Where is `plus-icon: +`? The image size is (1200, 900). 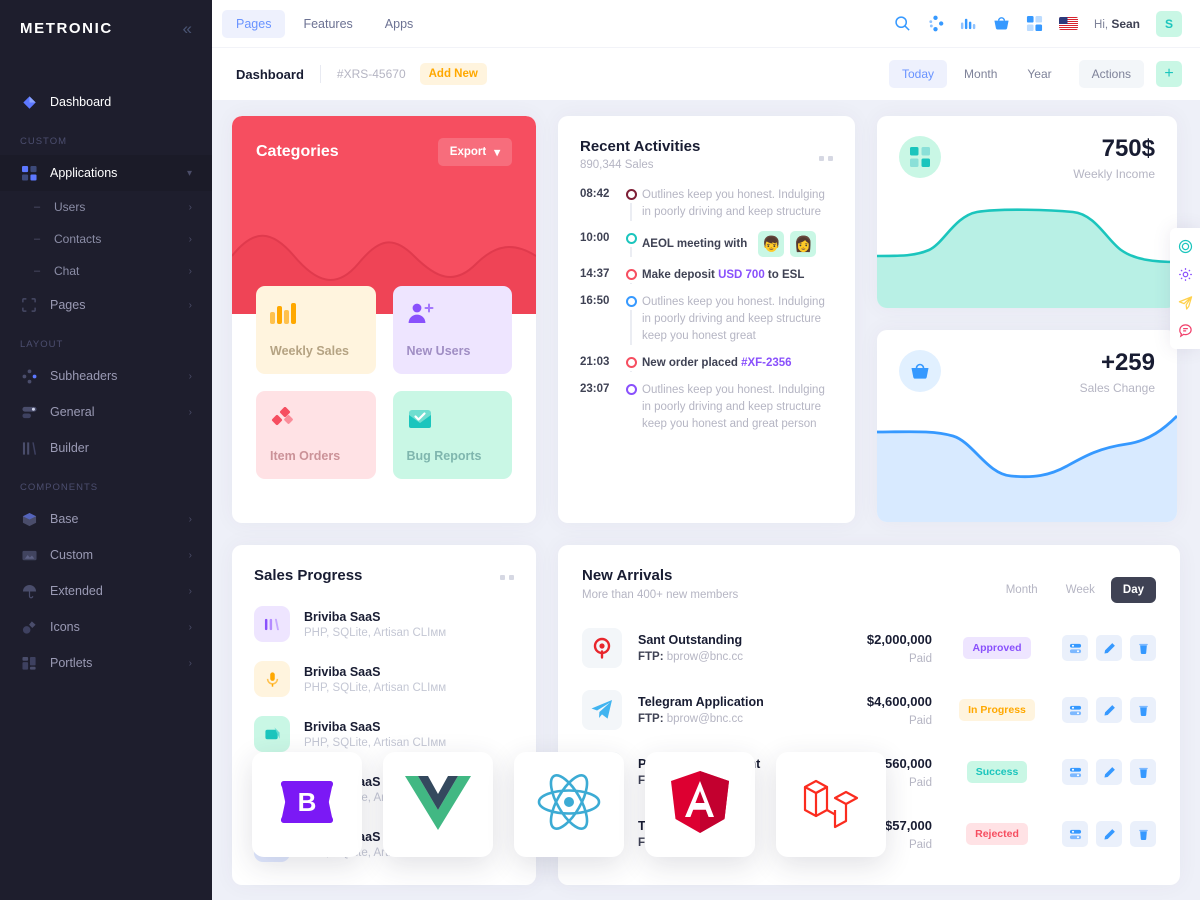
plus-icon: + is located at coordinates (1169, 74).